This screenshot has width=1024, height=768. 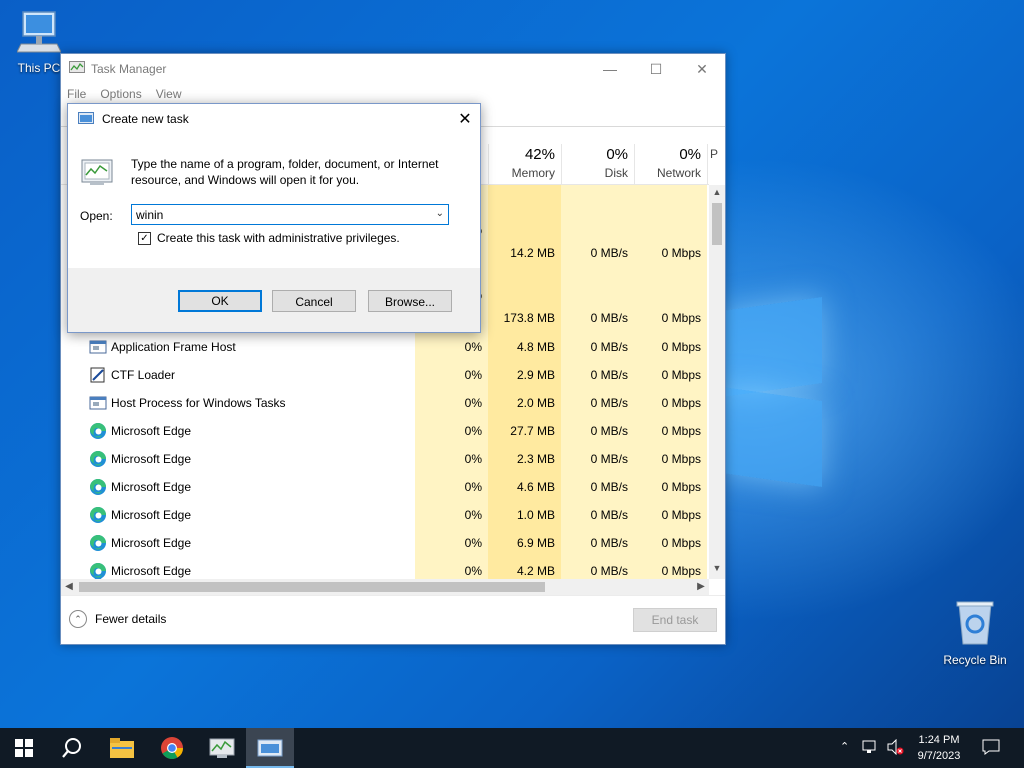 What do you see at coordinates (939, 748) in the screenshot?
I see `clock: 1:24 PM 9/7/2023` at bounding box center [939, 748].